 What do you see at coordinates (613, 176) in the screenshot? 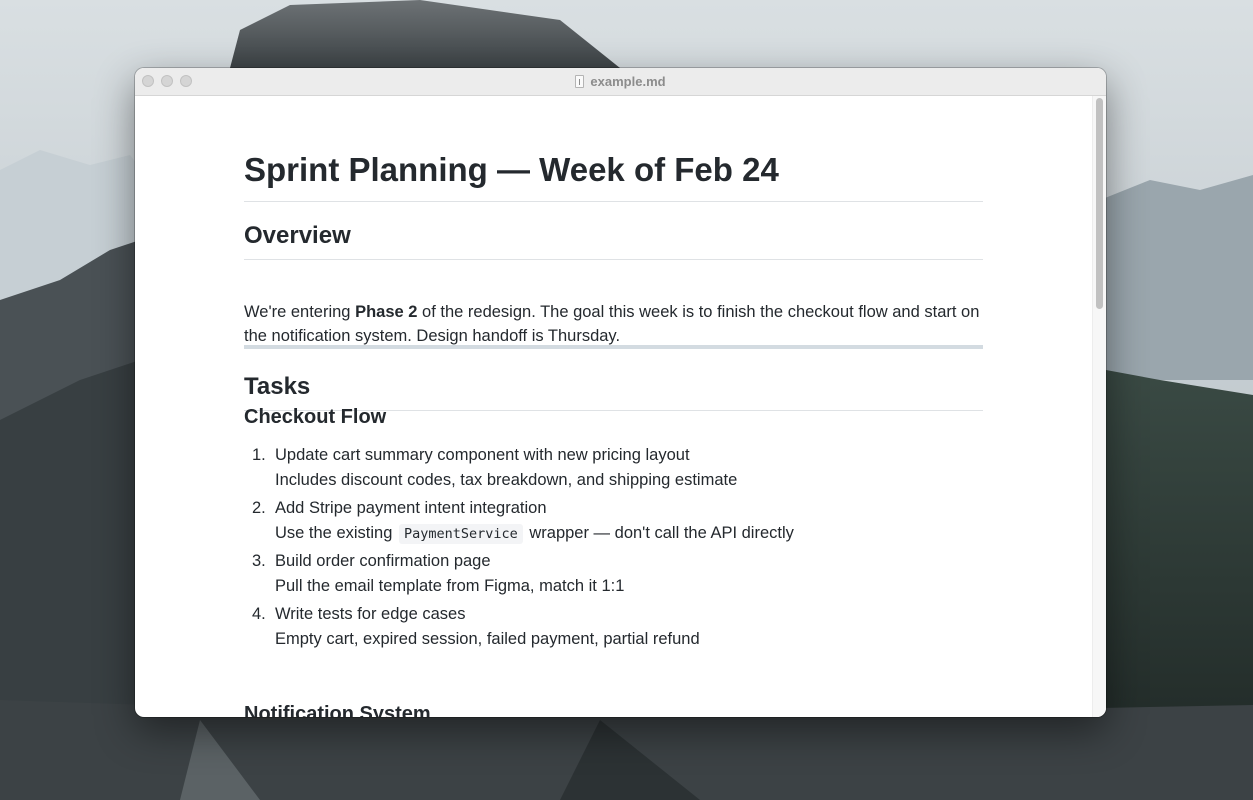
I see `document-title: Sprint Planning — Week of Feb 24` at bounding box center [613, 176].